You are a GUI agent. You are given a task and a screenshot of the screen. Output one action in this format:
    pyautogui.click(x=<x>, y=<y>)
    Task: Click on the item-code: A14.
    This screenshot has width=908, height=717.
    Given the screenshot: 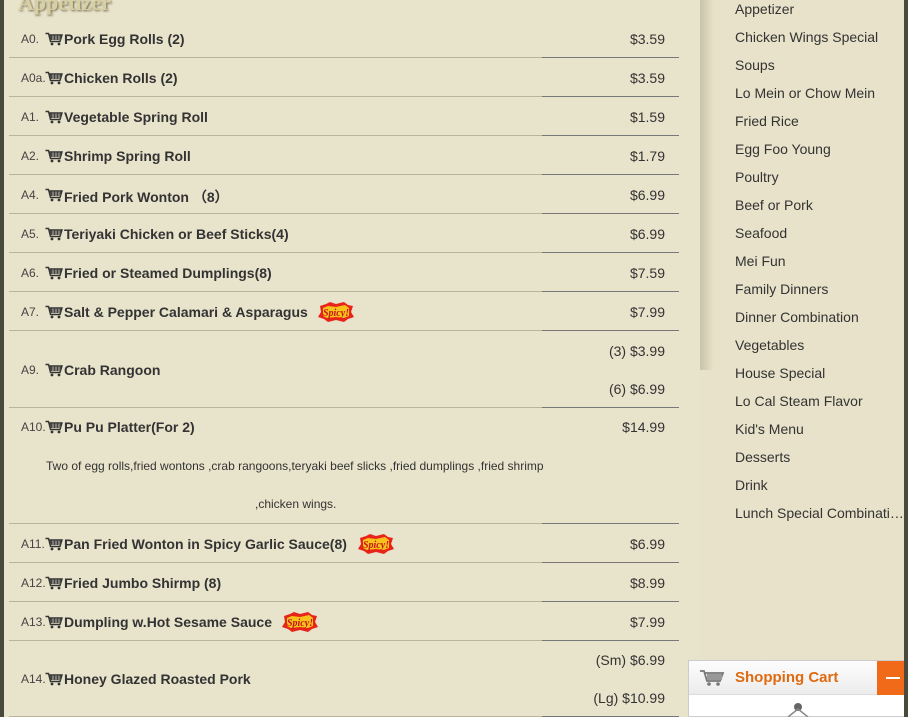 What is the action you would take?
    pyautogui.click(x=33, y=679)
    